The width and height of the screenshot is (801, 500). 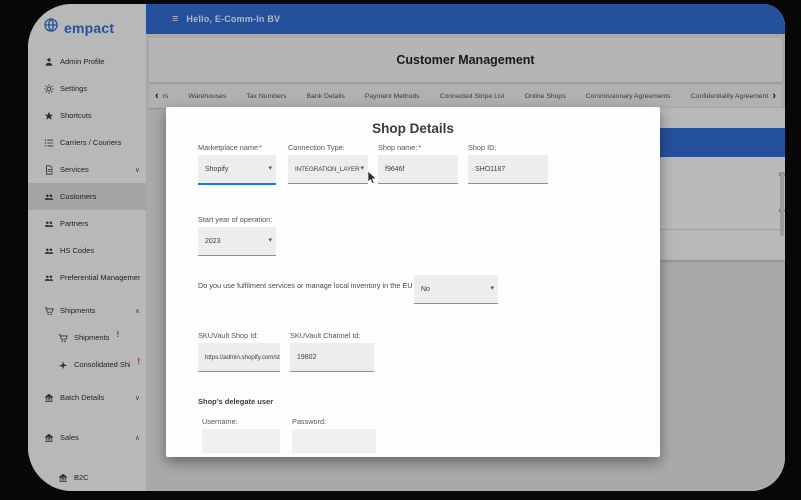 What do you see at coordinates (220, 421) in the screenshot?
I see `username-label: Username:` at bounding box center [220, 421].